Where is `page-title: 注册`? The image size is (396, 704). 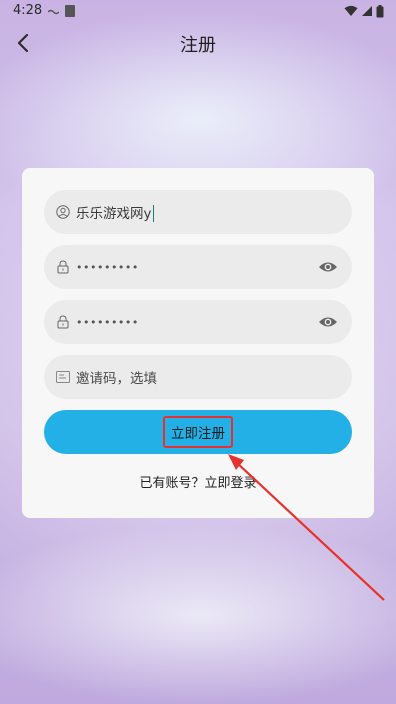 page-title: 注册 is located at coordinates (198, 45).